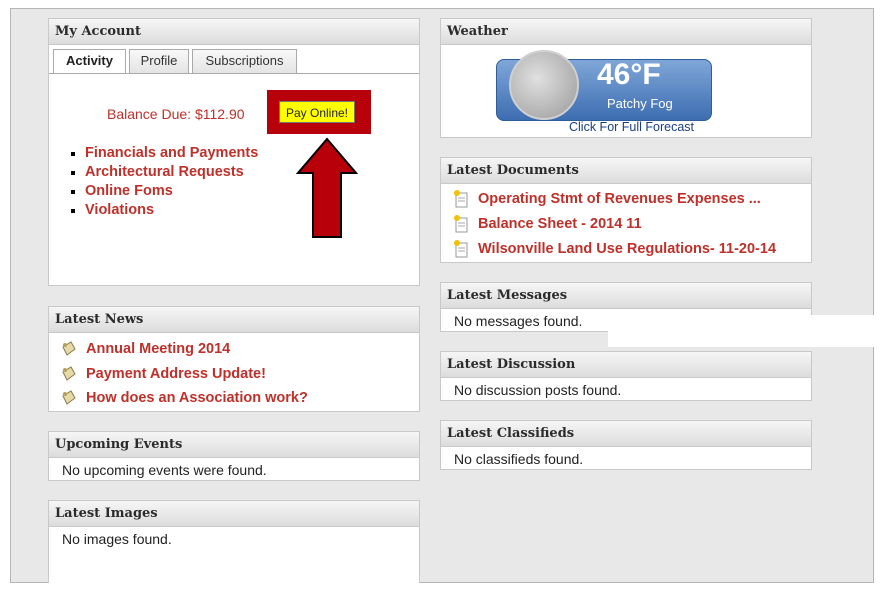 This screenshot has width=884, height=592. What do you see at coordinates (560, 224) in the screenshot?
I see `document-link-balance-sheet: Balance Sheet - 2014 11` at bounding box center [560, 224].